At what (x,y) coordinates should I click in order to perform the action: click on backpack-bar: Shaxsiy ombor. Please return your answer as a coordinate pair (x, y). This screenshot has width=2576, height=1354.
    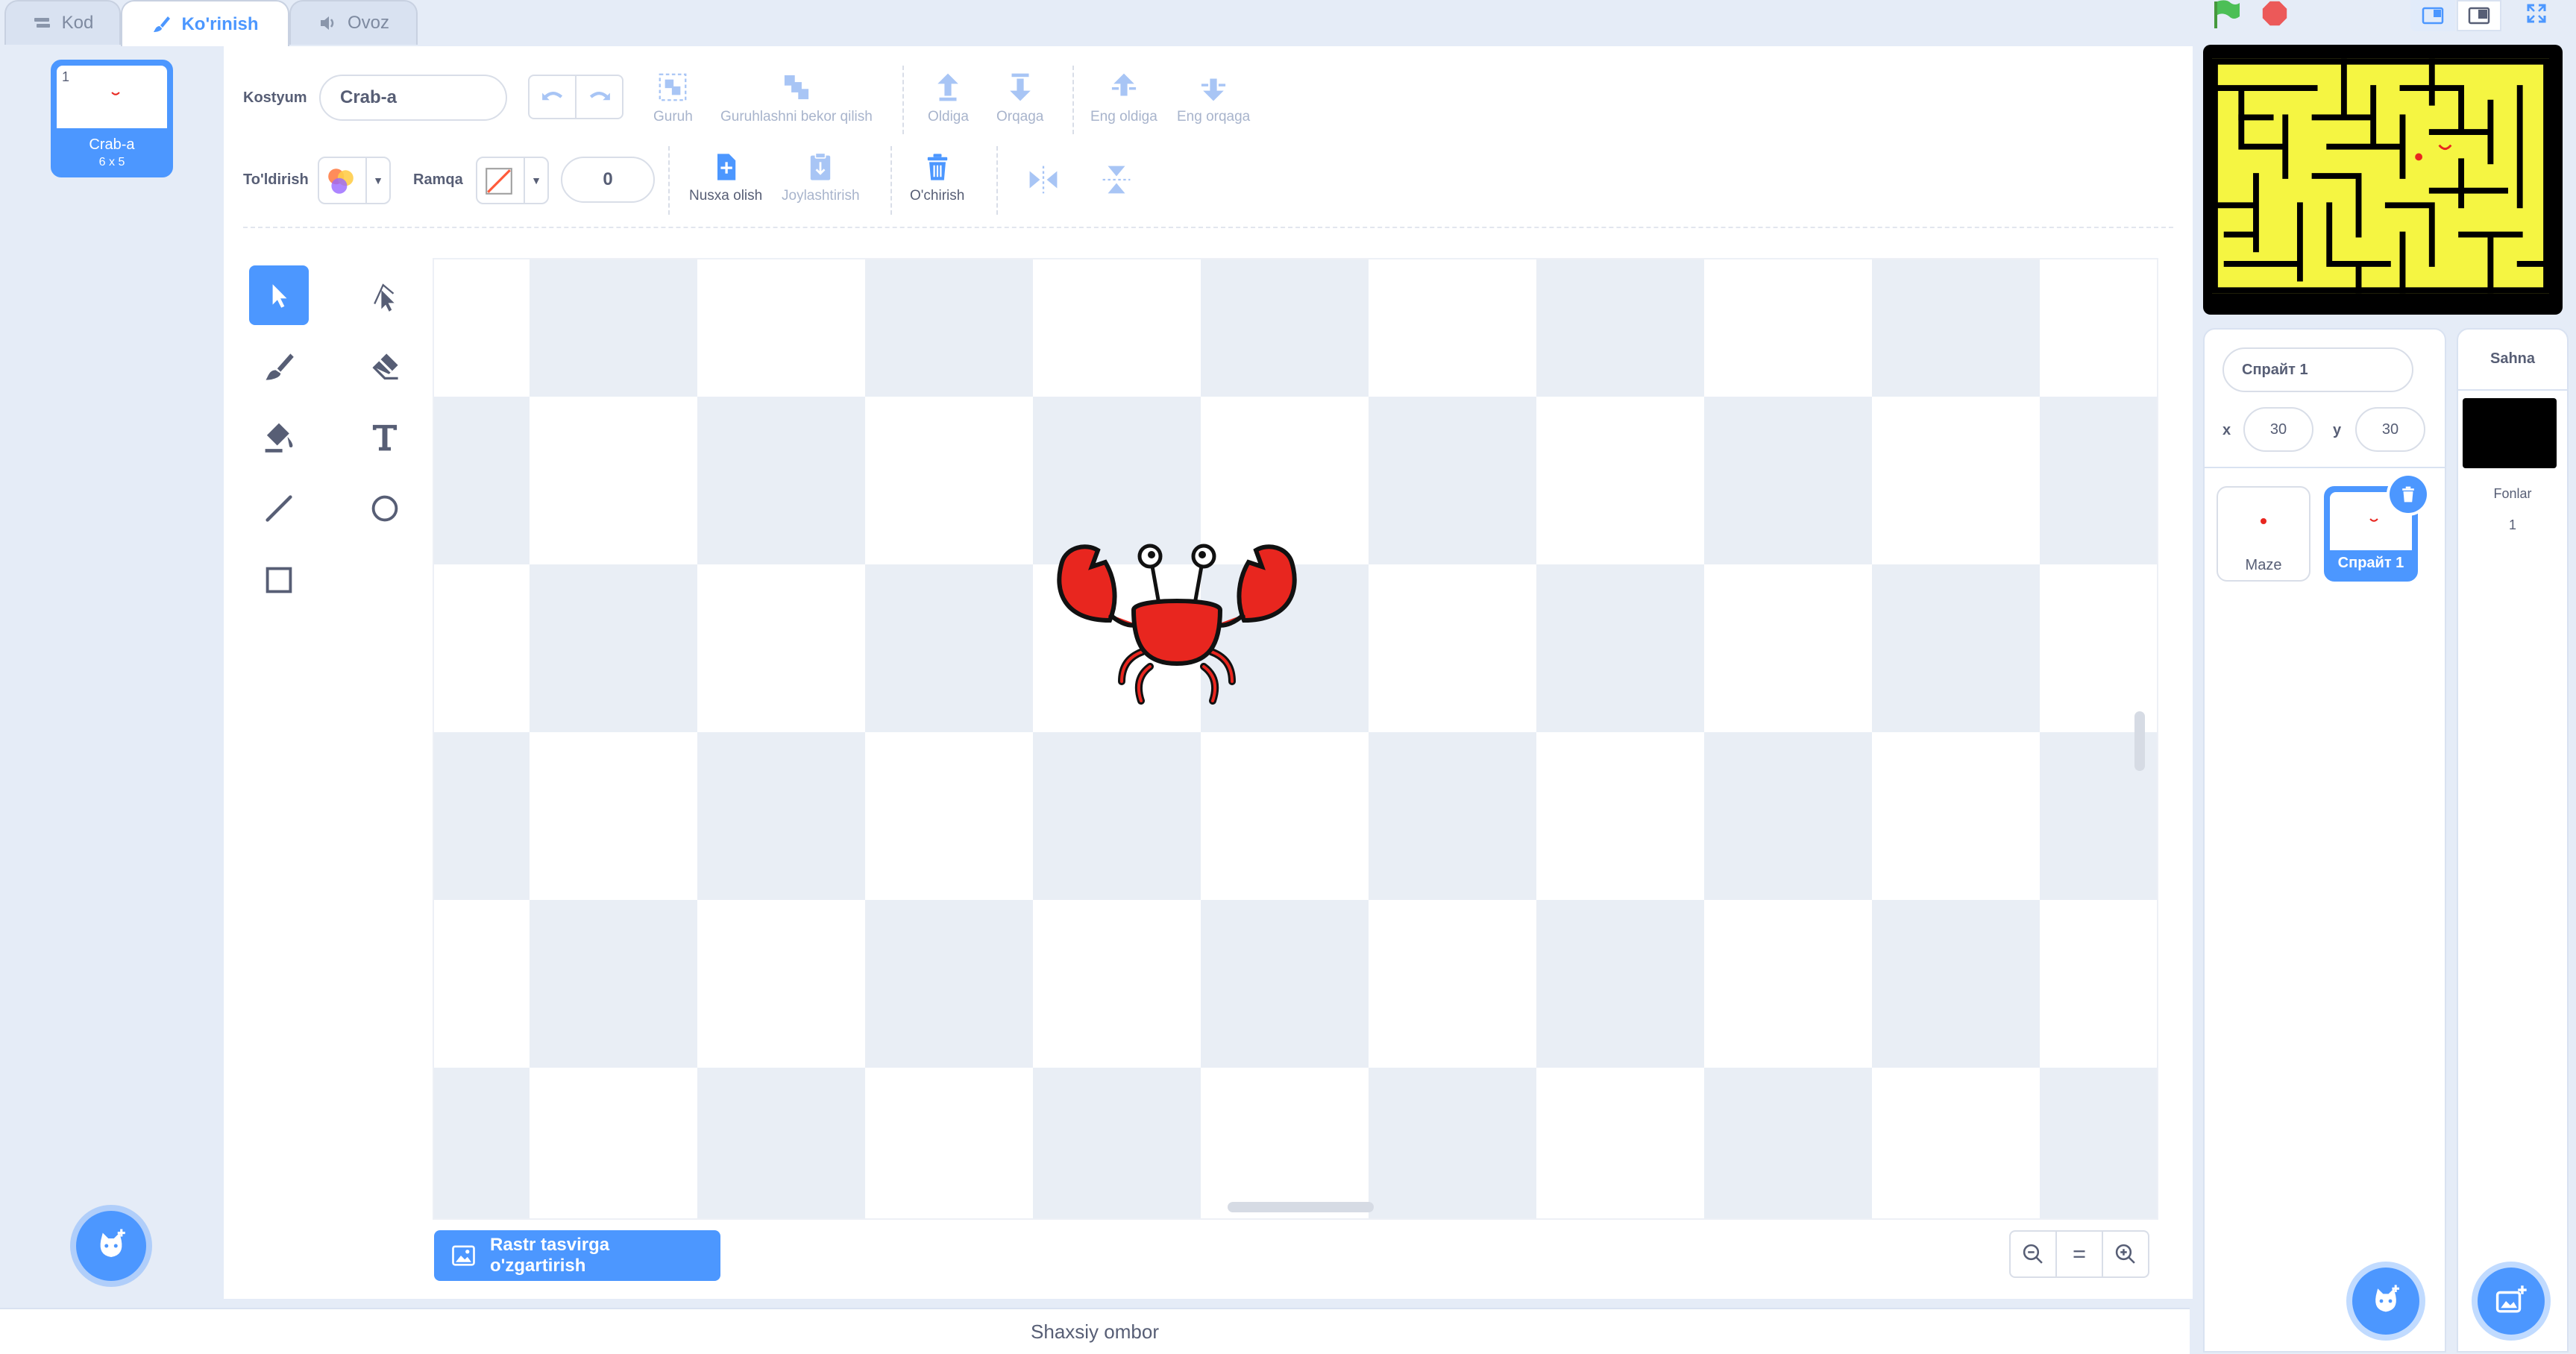
    Looking at the image, I should click on (1095, 1331).